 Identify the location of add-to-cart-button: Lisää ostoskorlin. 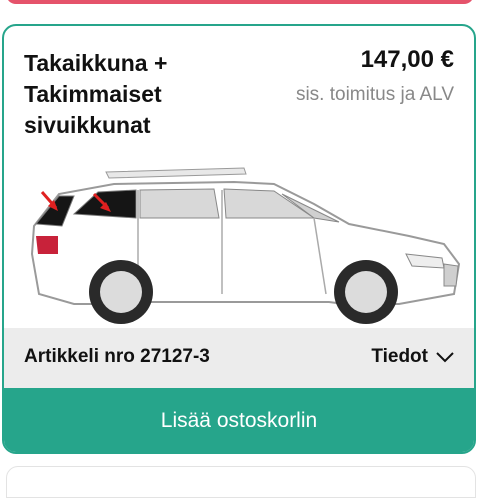
(239, 420).